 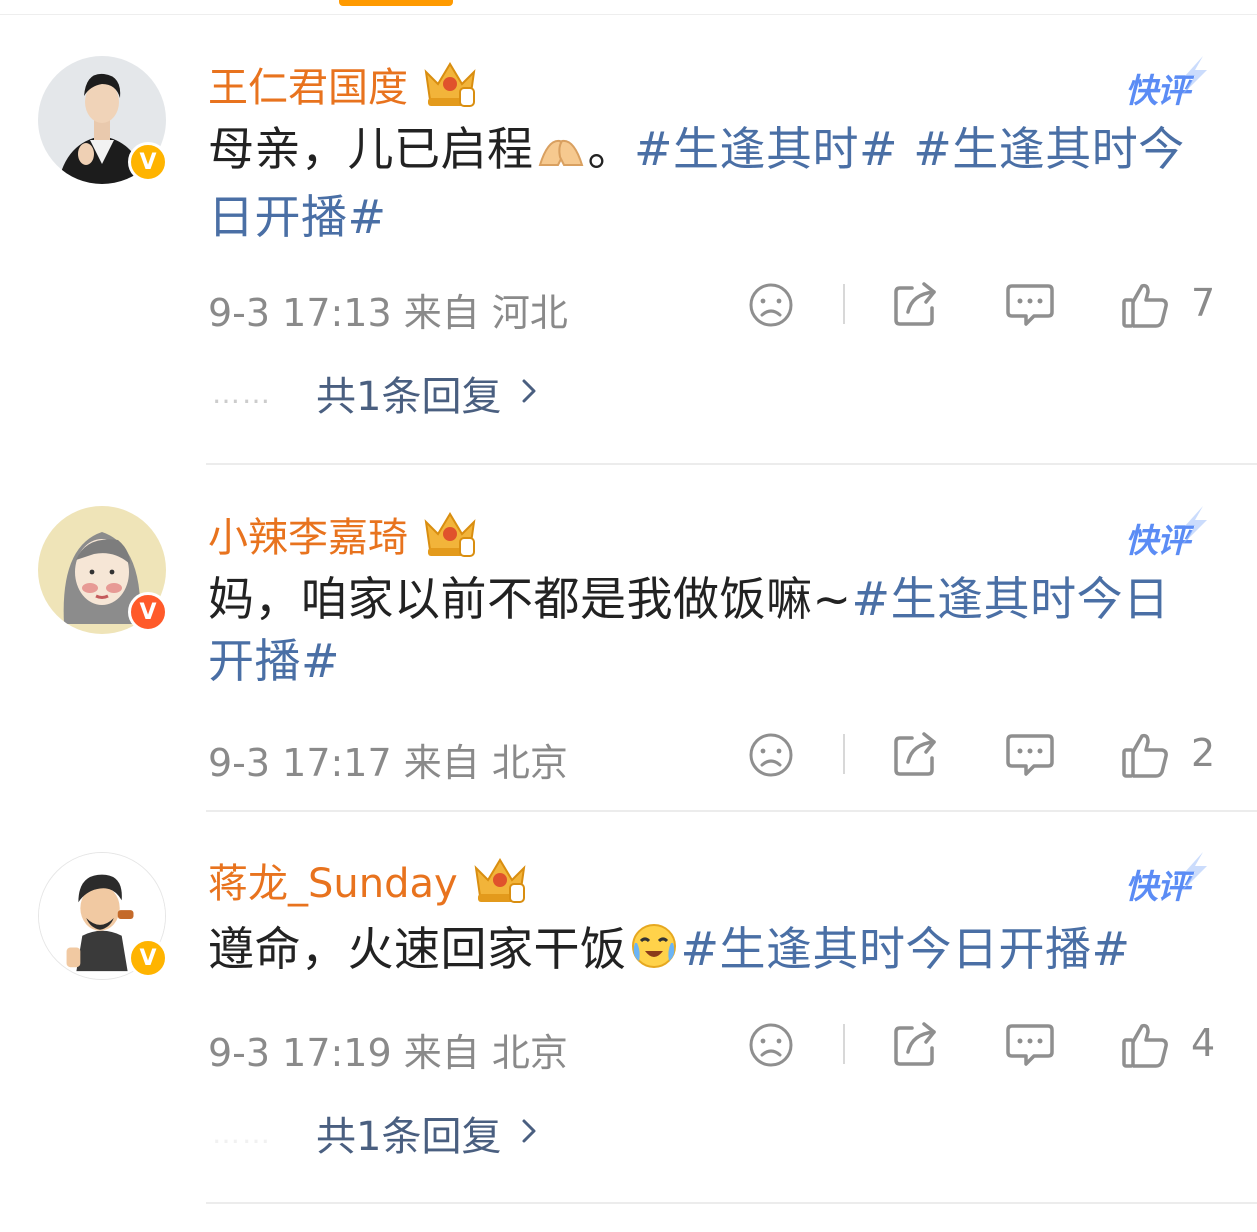 I want to click on comment-text: 遵命，火速回家干饭, so click(x=417, y=949).